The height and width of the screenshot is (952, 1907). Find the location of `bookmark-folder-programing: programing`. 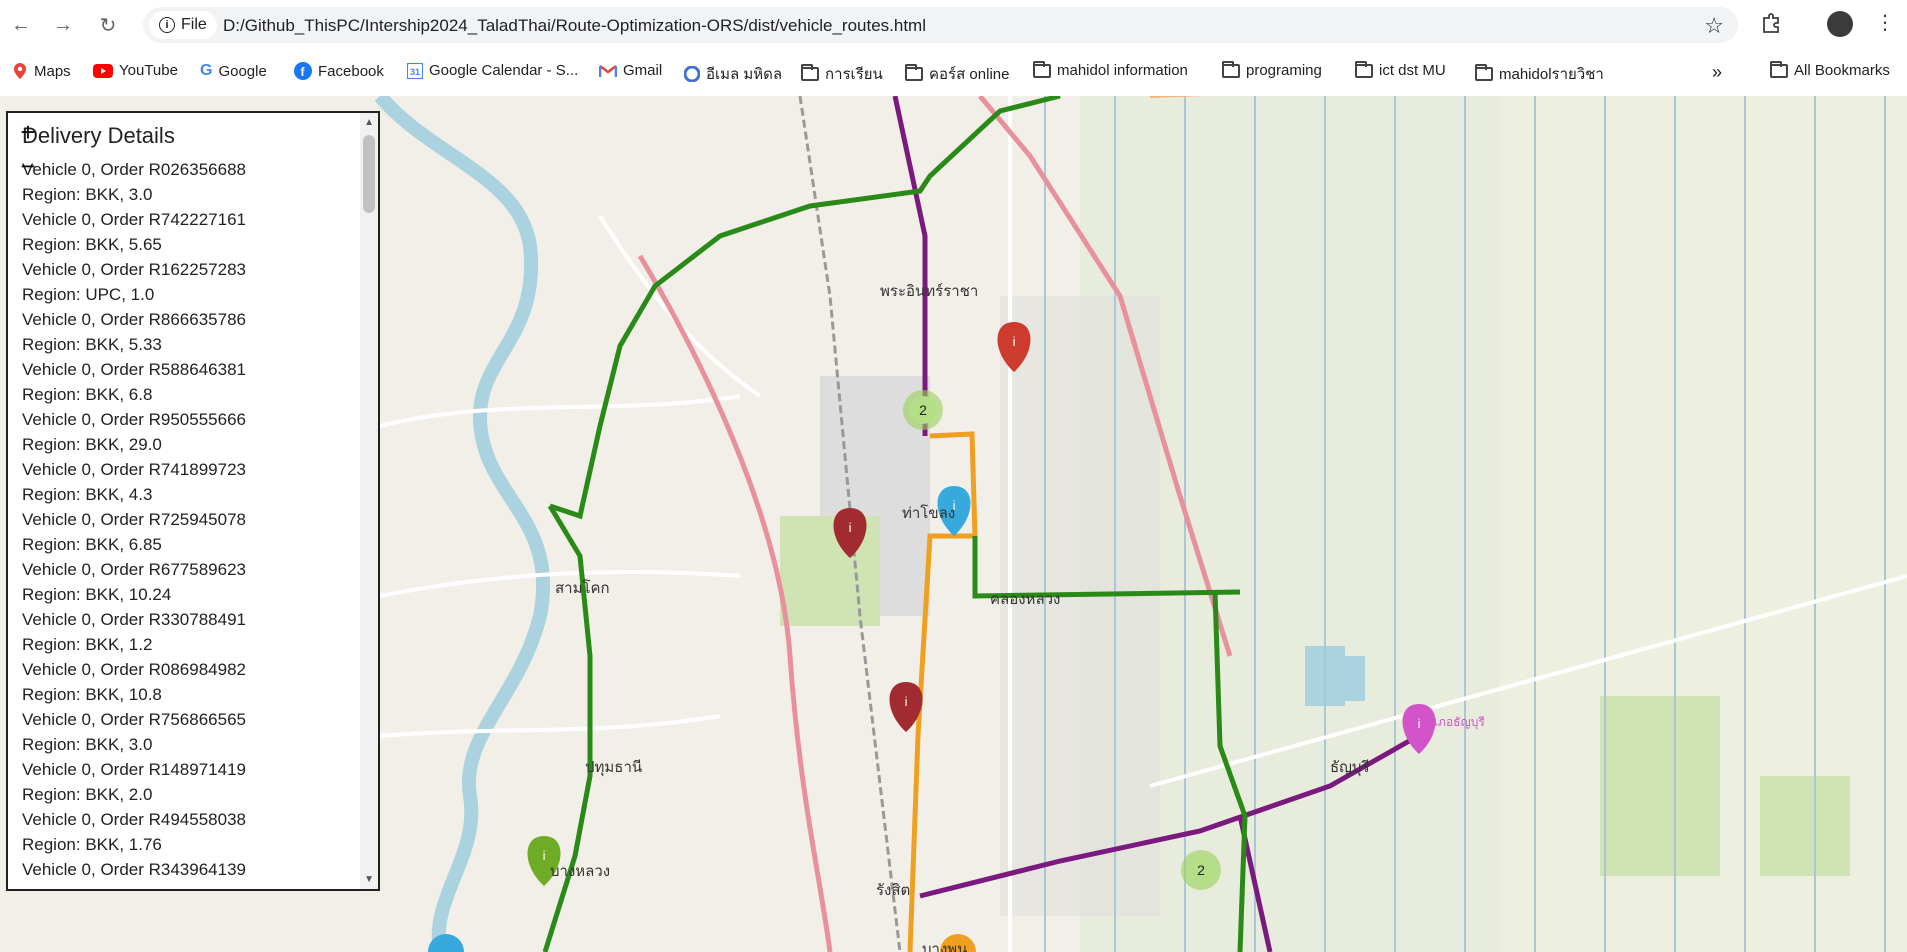

bookmark-folder-programing: programing is located at coordinates (1272, 69).